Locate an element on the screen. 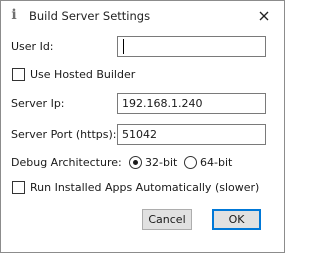 This screenshot has height=253, width=320. ok-button: OK is located at coordinates (236, 219).